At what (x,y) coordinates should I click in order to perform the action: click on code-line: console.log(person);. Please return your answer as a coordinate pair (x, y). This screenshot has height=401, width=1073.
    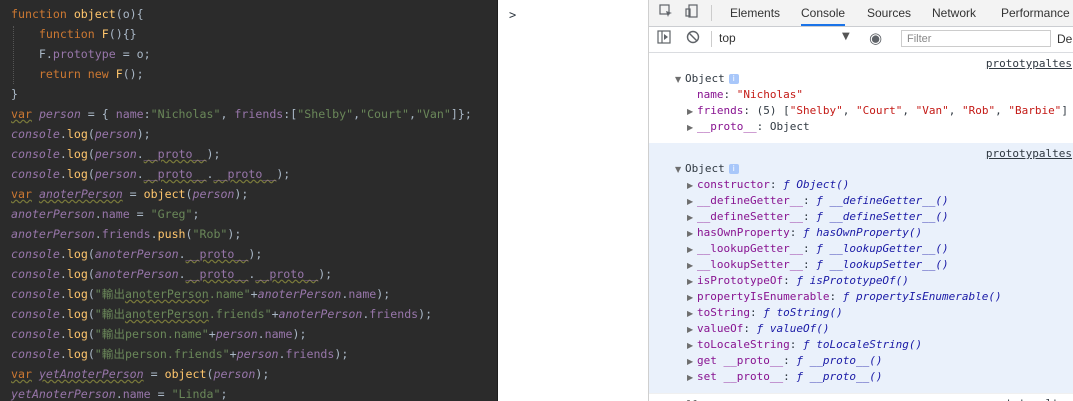
    Looking at the image, I should click on (254, 134).